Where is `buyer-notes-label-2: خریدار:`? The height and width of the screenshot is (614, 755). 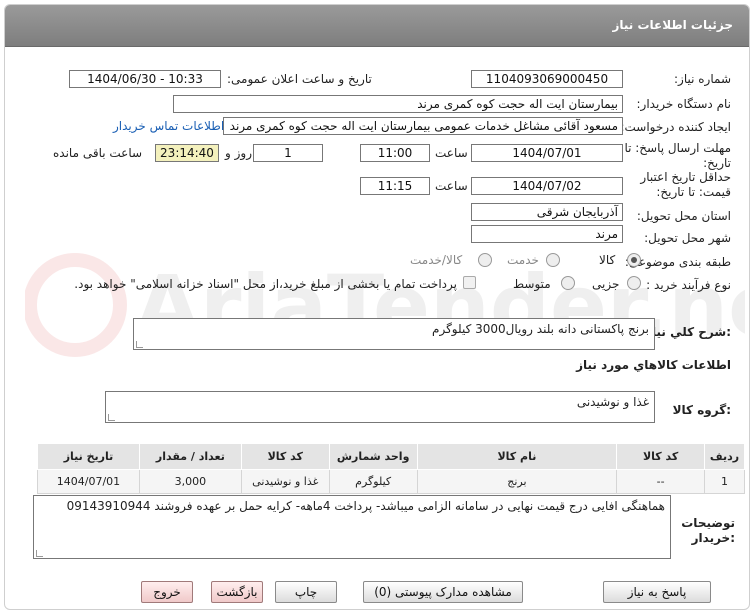 buyer-notes-label-2: خریدار: is located at coordinates (713, 538).